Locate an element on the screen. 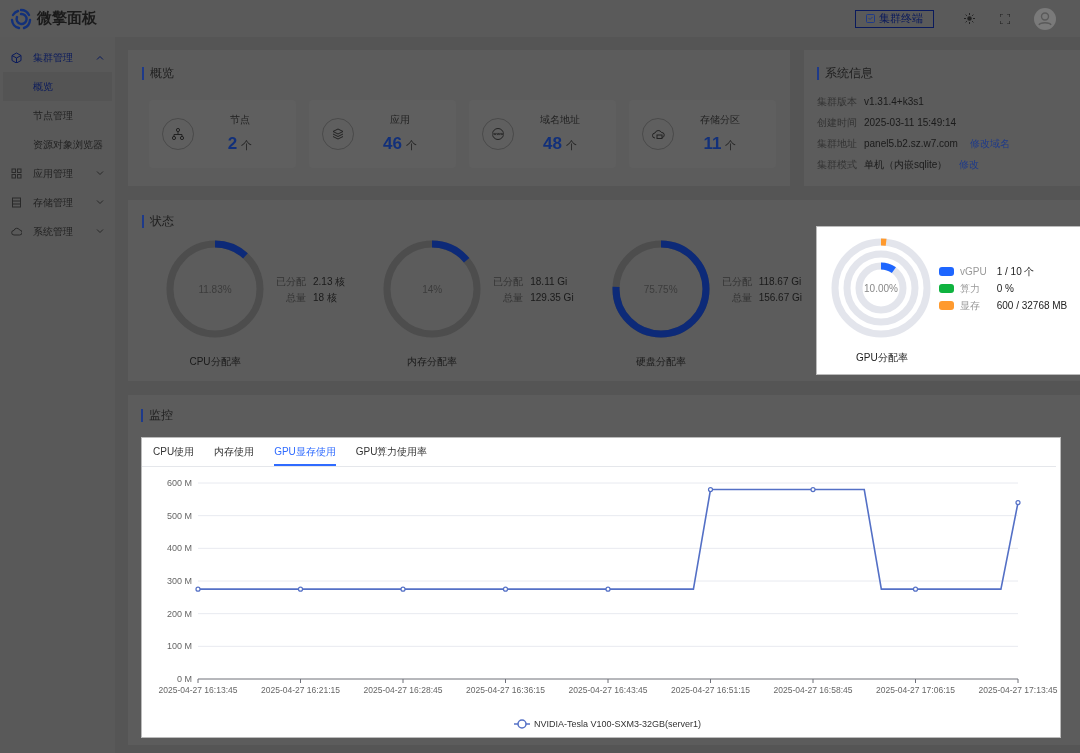 The image size is (1080, 753). y-axis-label: 400 M is located at coordinates (179, 548).